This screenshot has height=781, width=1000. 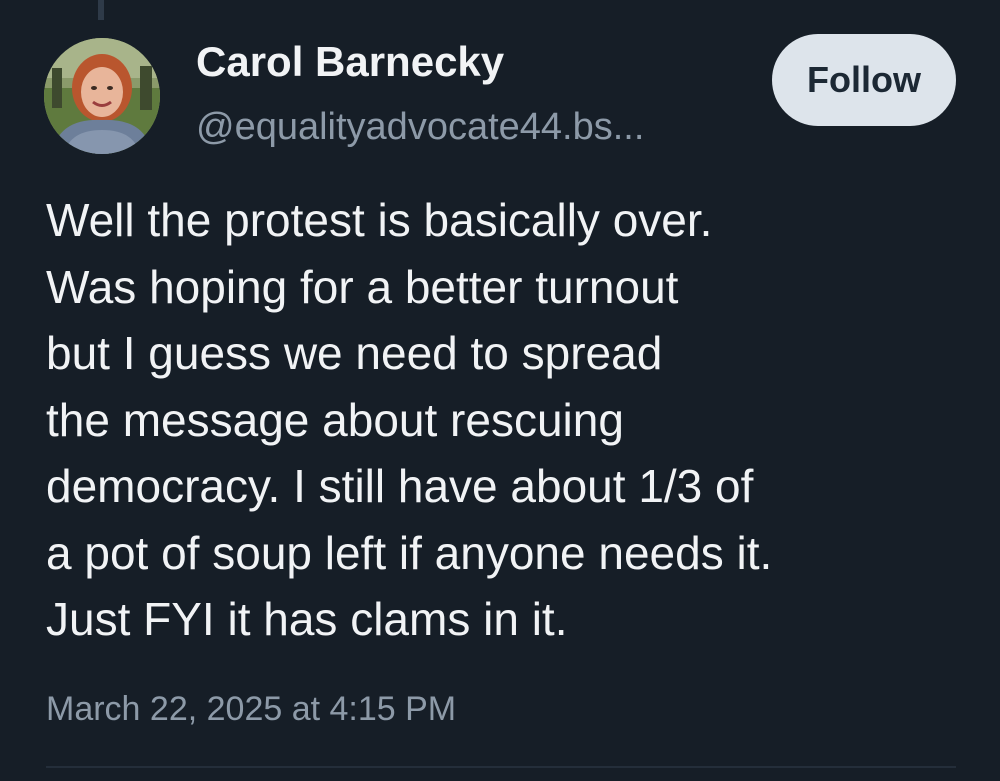 I want to click on post-timestamp: March 22, 2025 at 4:15 PM, so click(x=251, y=709).